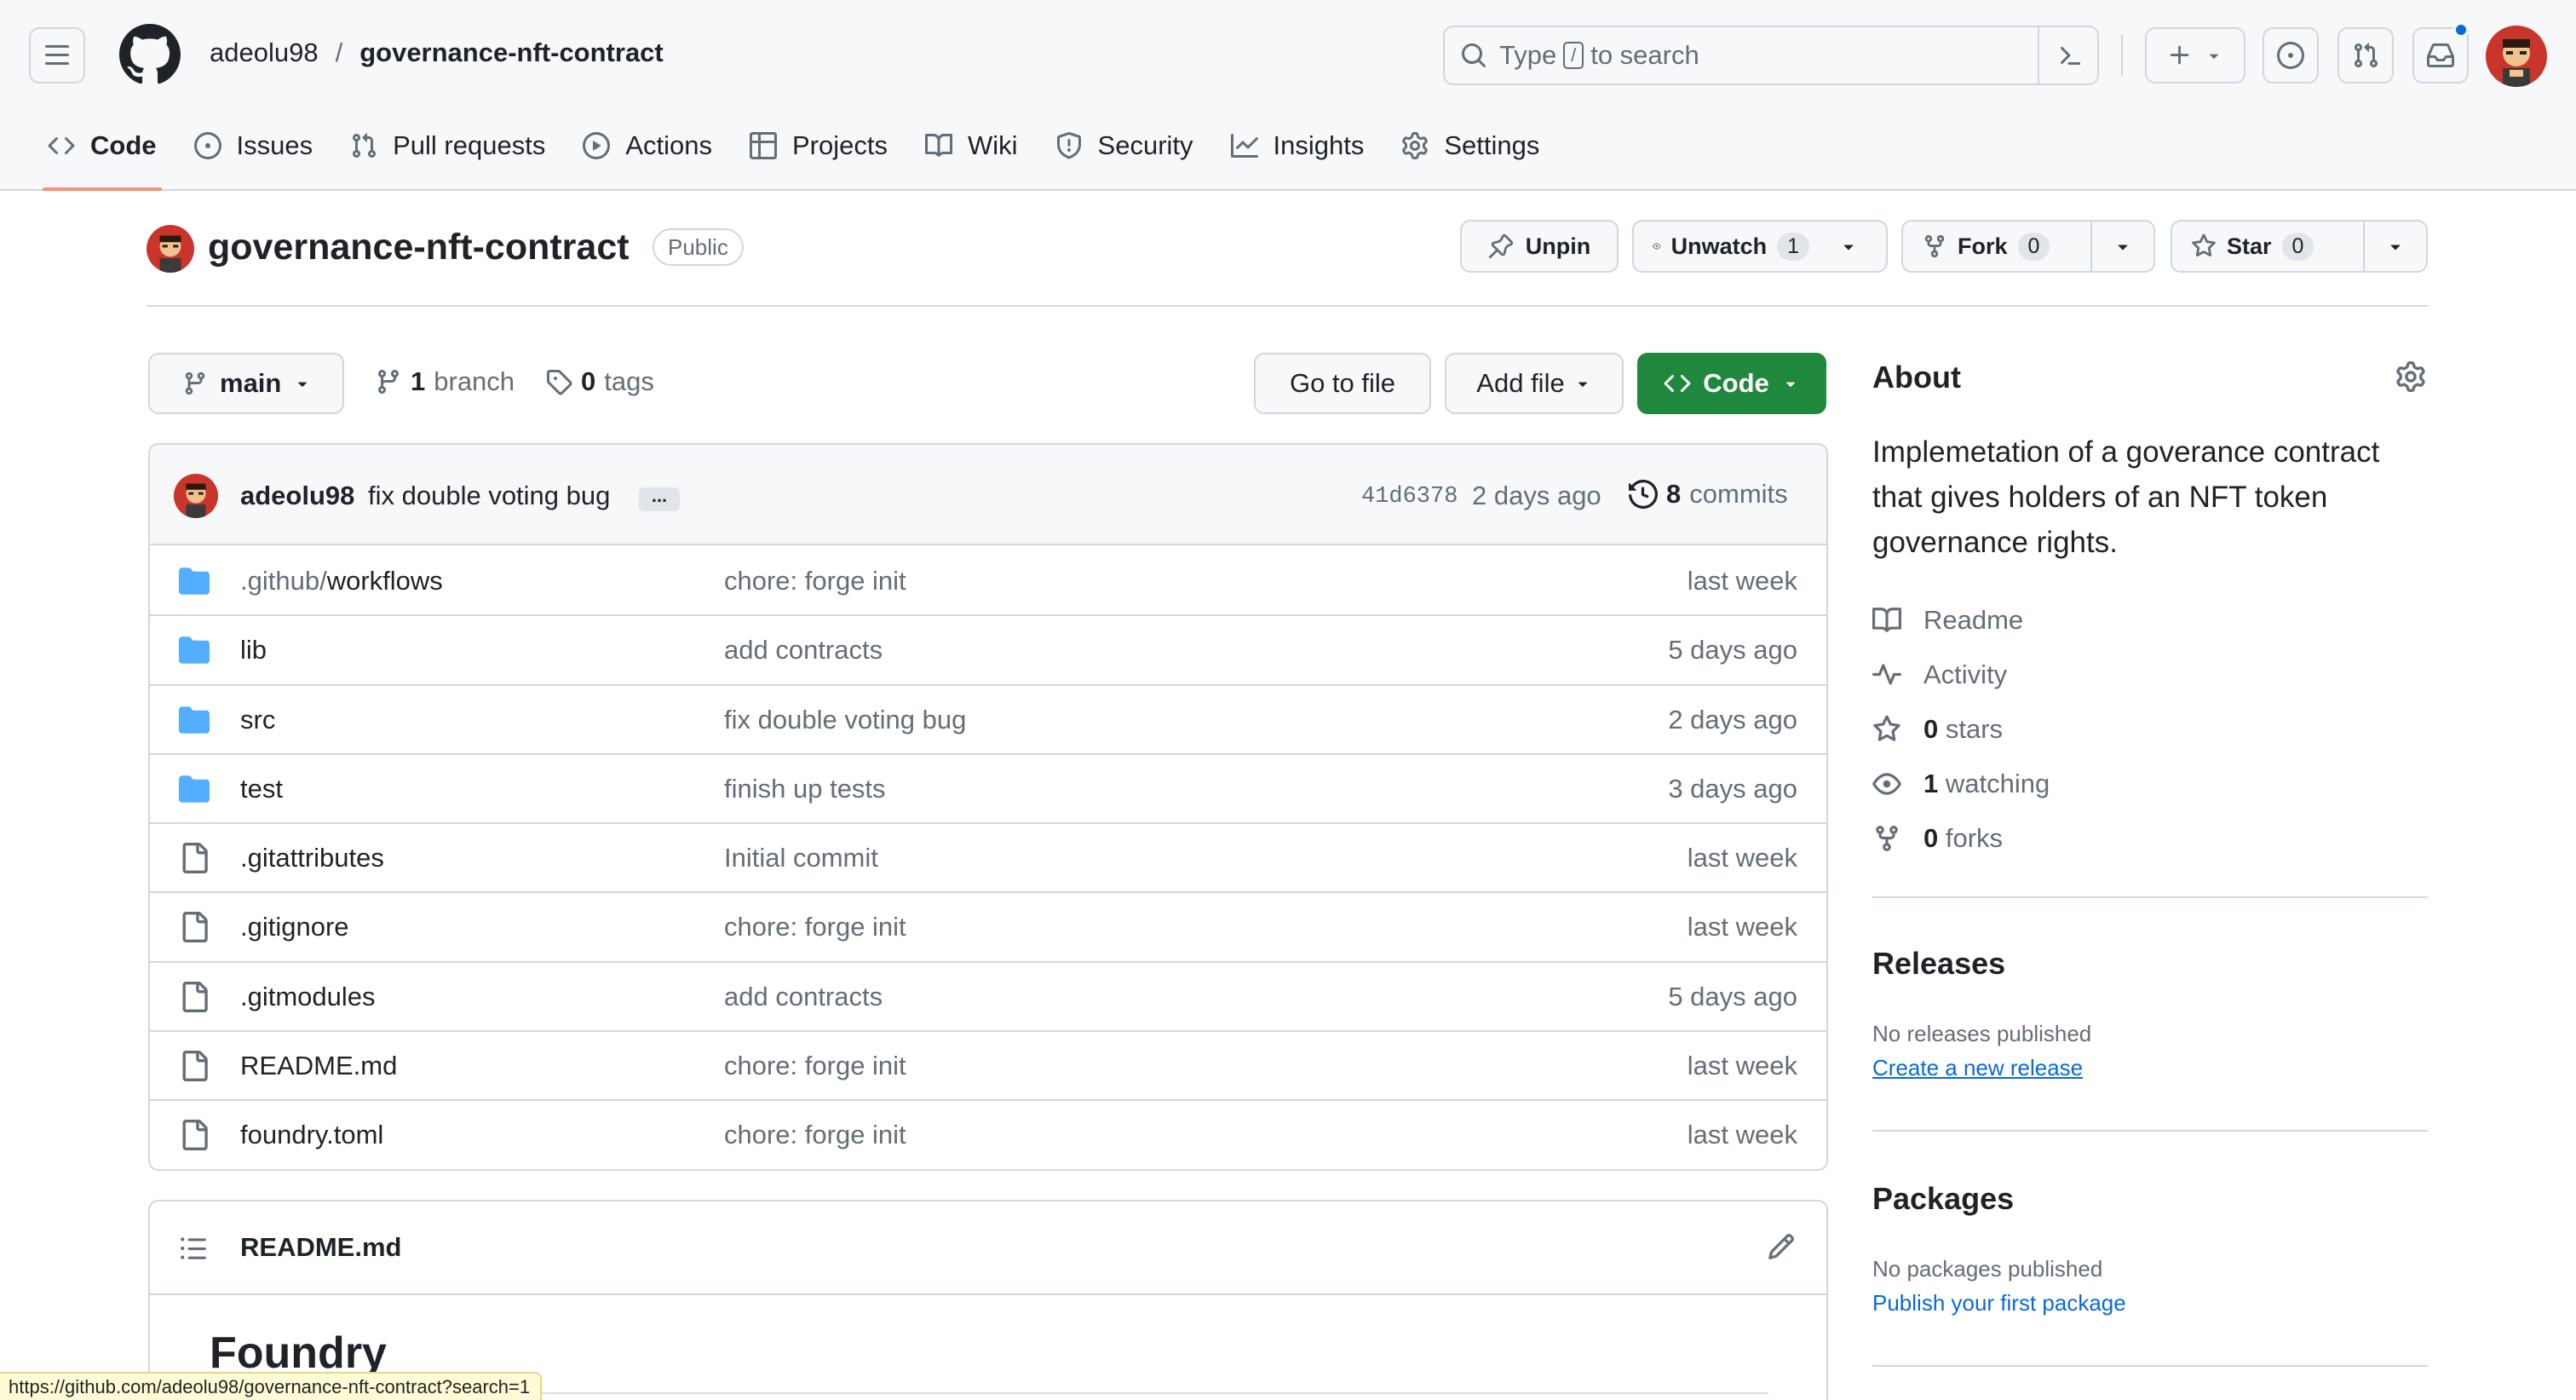  I want to click on activity-link: Activity, so click(1961, 675).